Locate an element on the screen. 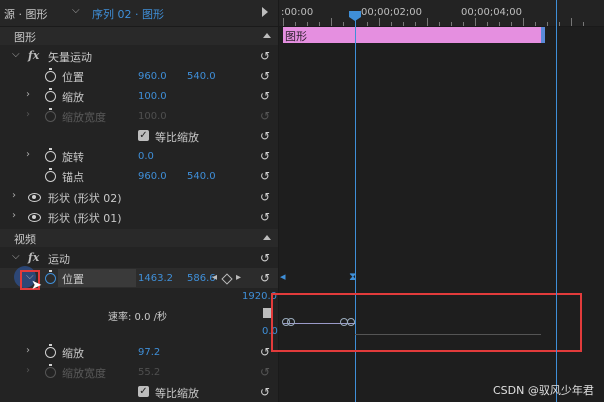  play-icon is located at coordinates (265, 12).